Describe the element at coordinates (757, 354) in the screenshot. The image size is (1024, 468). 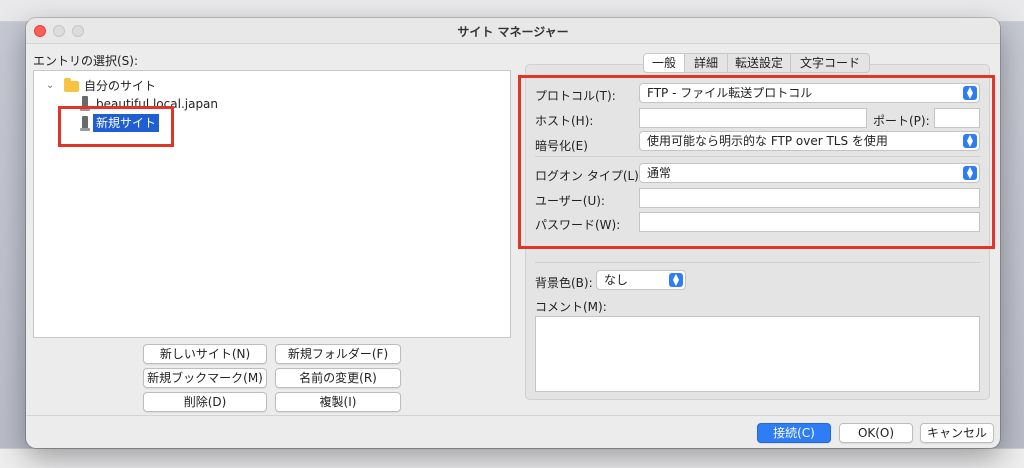
I see `comment-textarea` at that location.